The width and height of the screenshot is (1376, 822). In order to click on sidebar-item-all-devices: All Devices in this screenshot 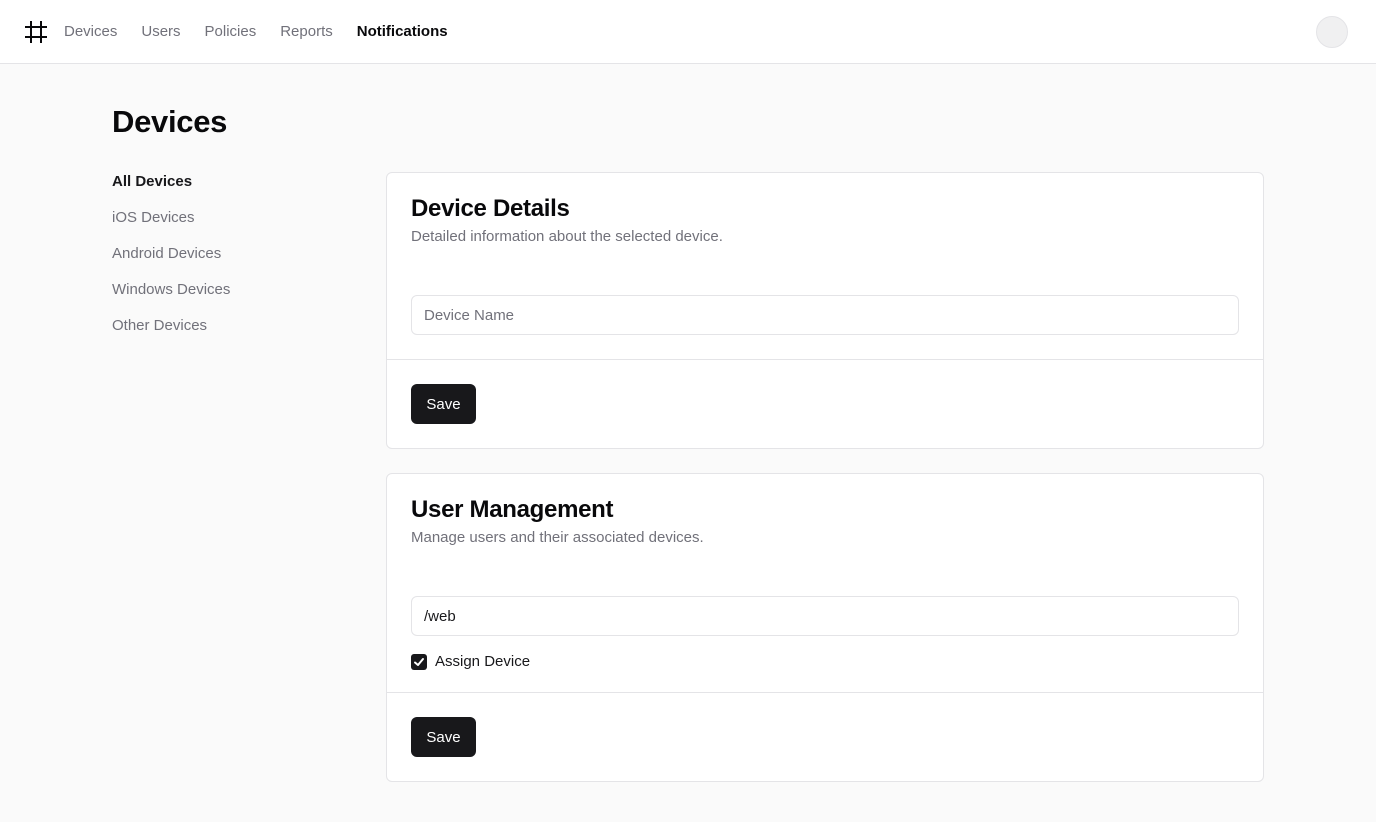, I will do `click(212, 190)`.